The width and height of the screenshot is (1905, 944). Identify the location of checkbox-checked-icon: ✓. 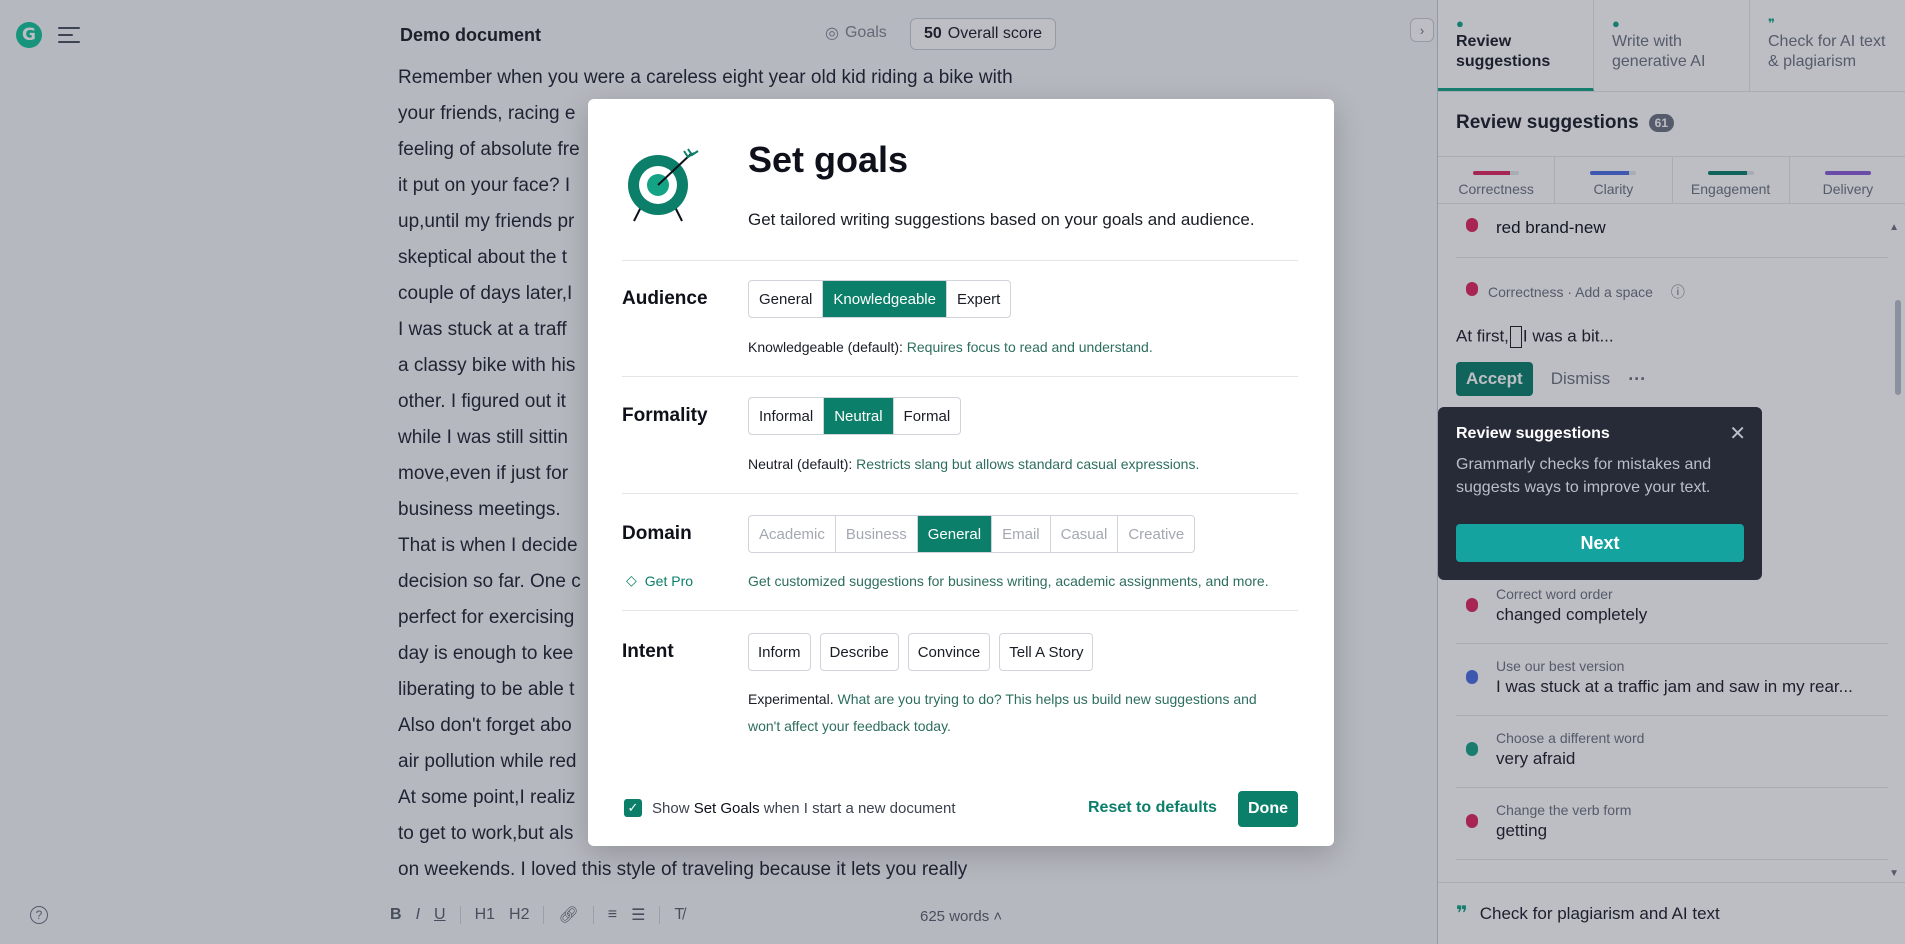
(633, 808).